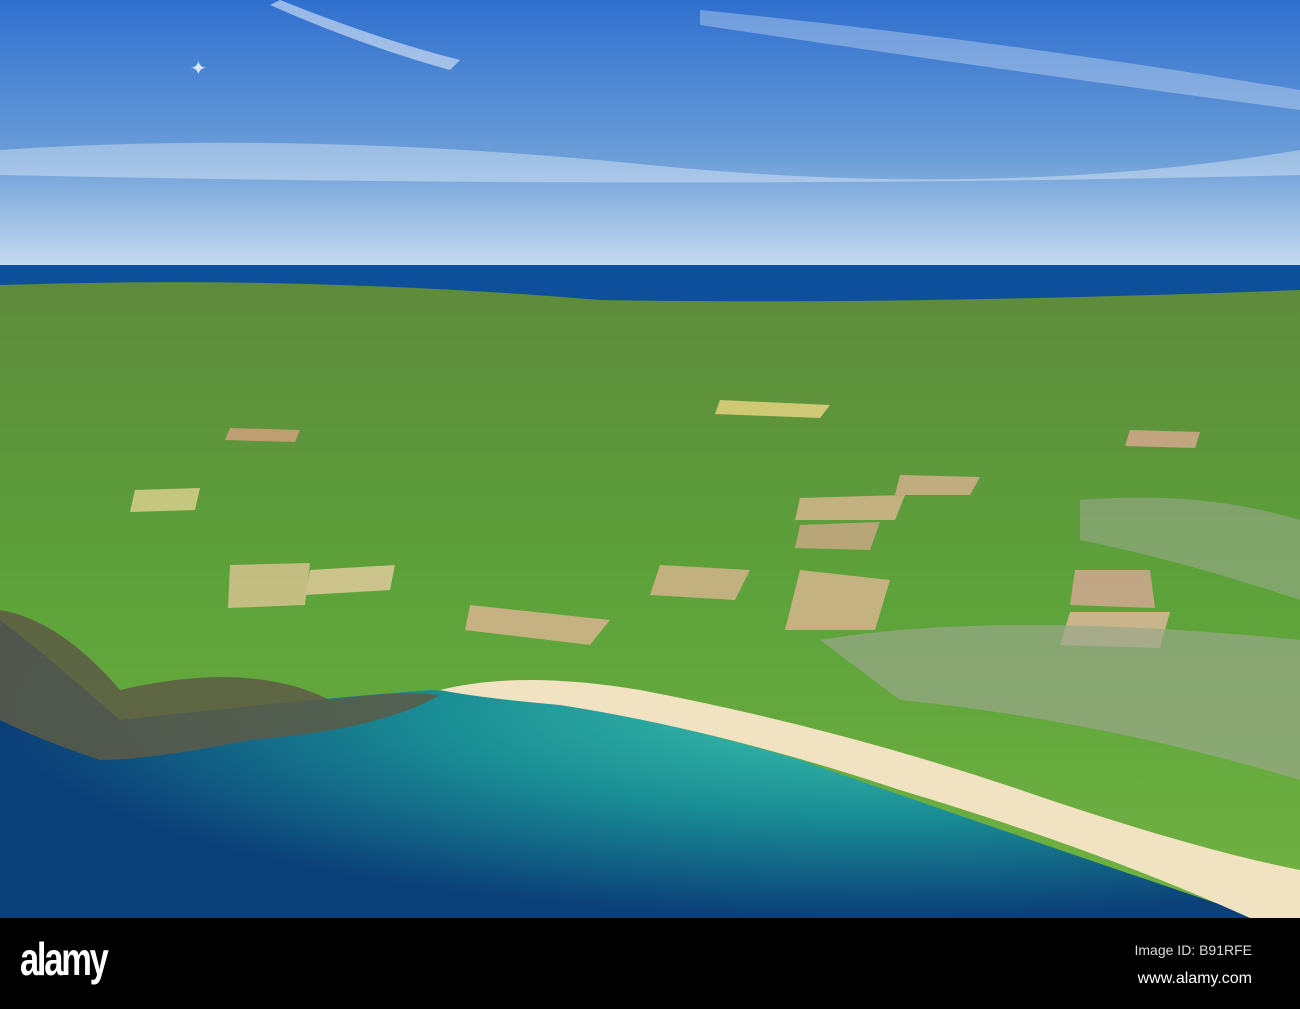 The height and width of the screenshot is (1009, 1300). Describe the element at coordinates (1193, 950) in the screenshot. I see `image-id: Image ID: B91RFE` at that location.